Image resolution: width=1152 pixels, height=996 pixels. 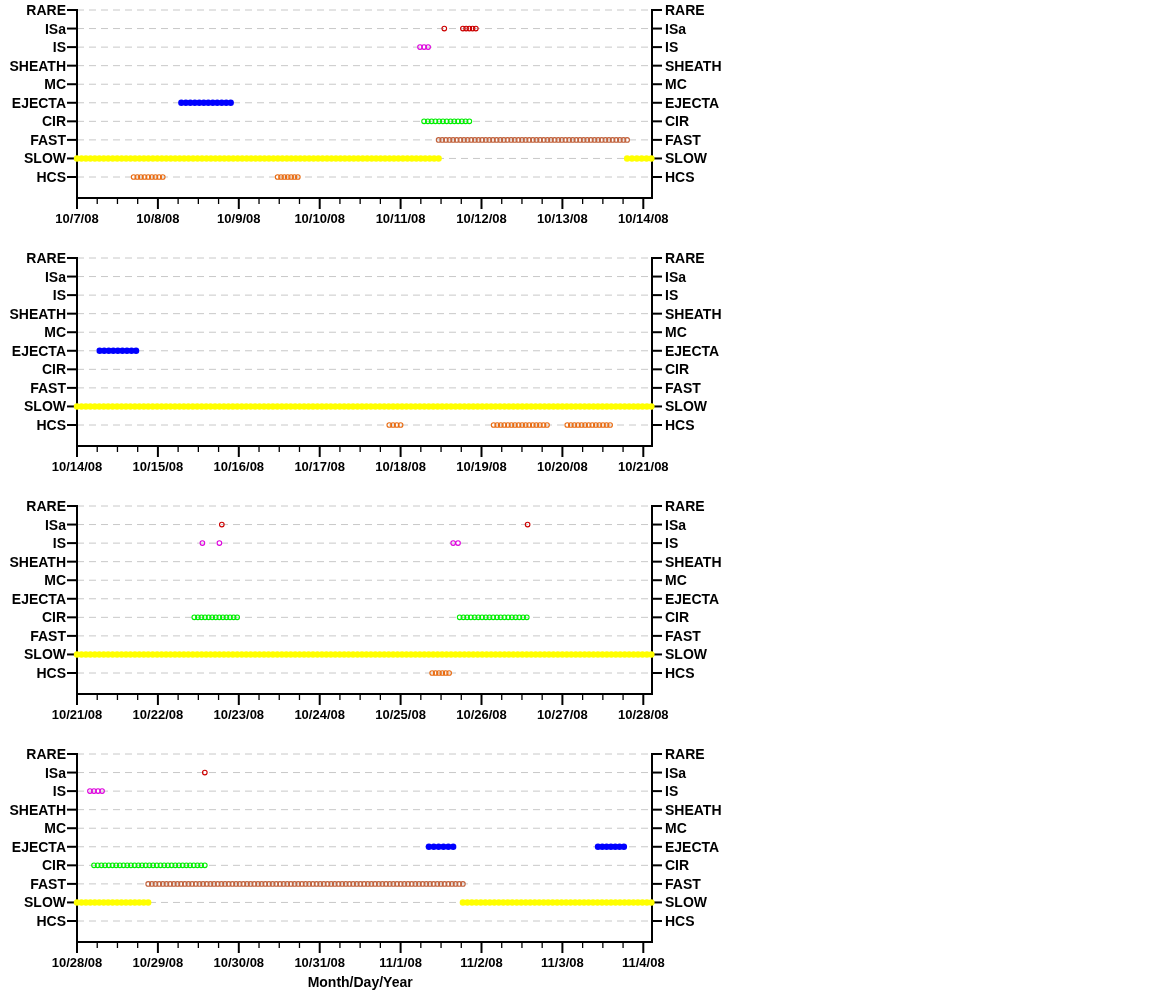 I want to click on date-label: 10/19/08, so click(x=481, y=466).